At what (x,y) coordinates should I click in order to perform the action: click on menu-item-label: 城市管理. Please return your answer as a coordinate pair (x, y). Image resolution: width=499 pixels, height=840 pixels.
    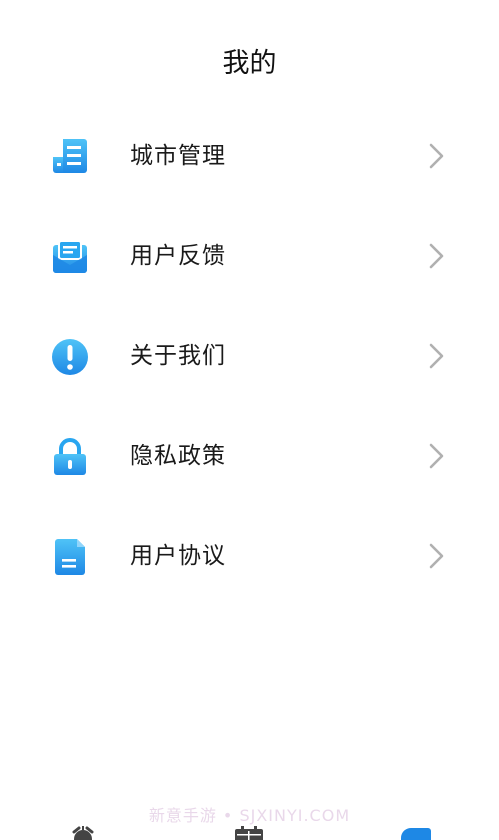
    Looking at the image, I should click on (178, 156).